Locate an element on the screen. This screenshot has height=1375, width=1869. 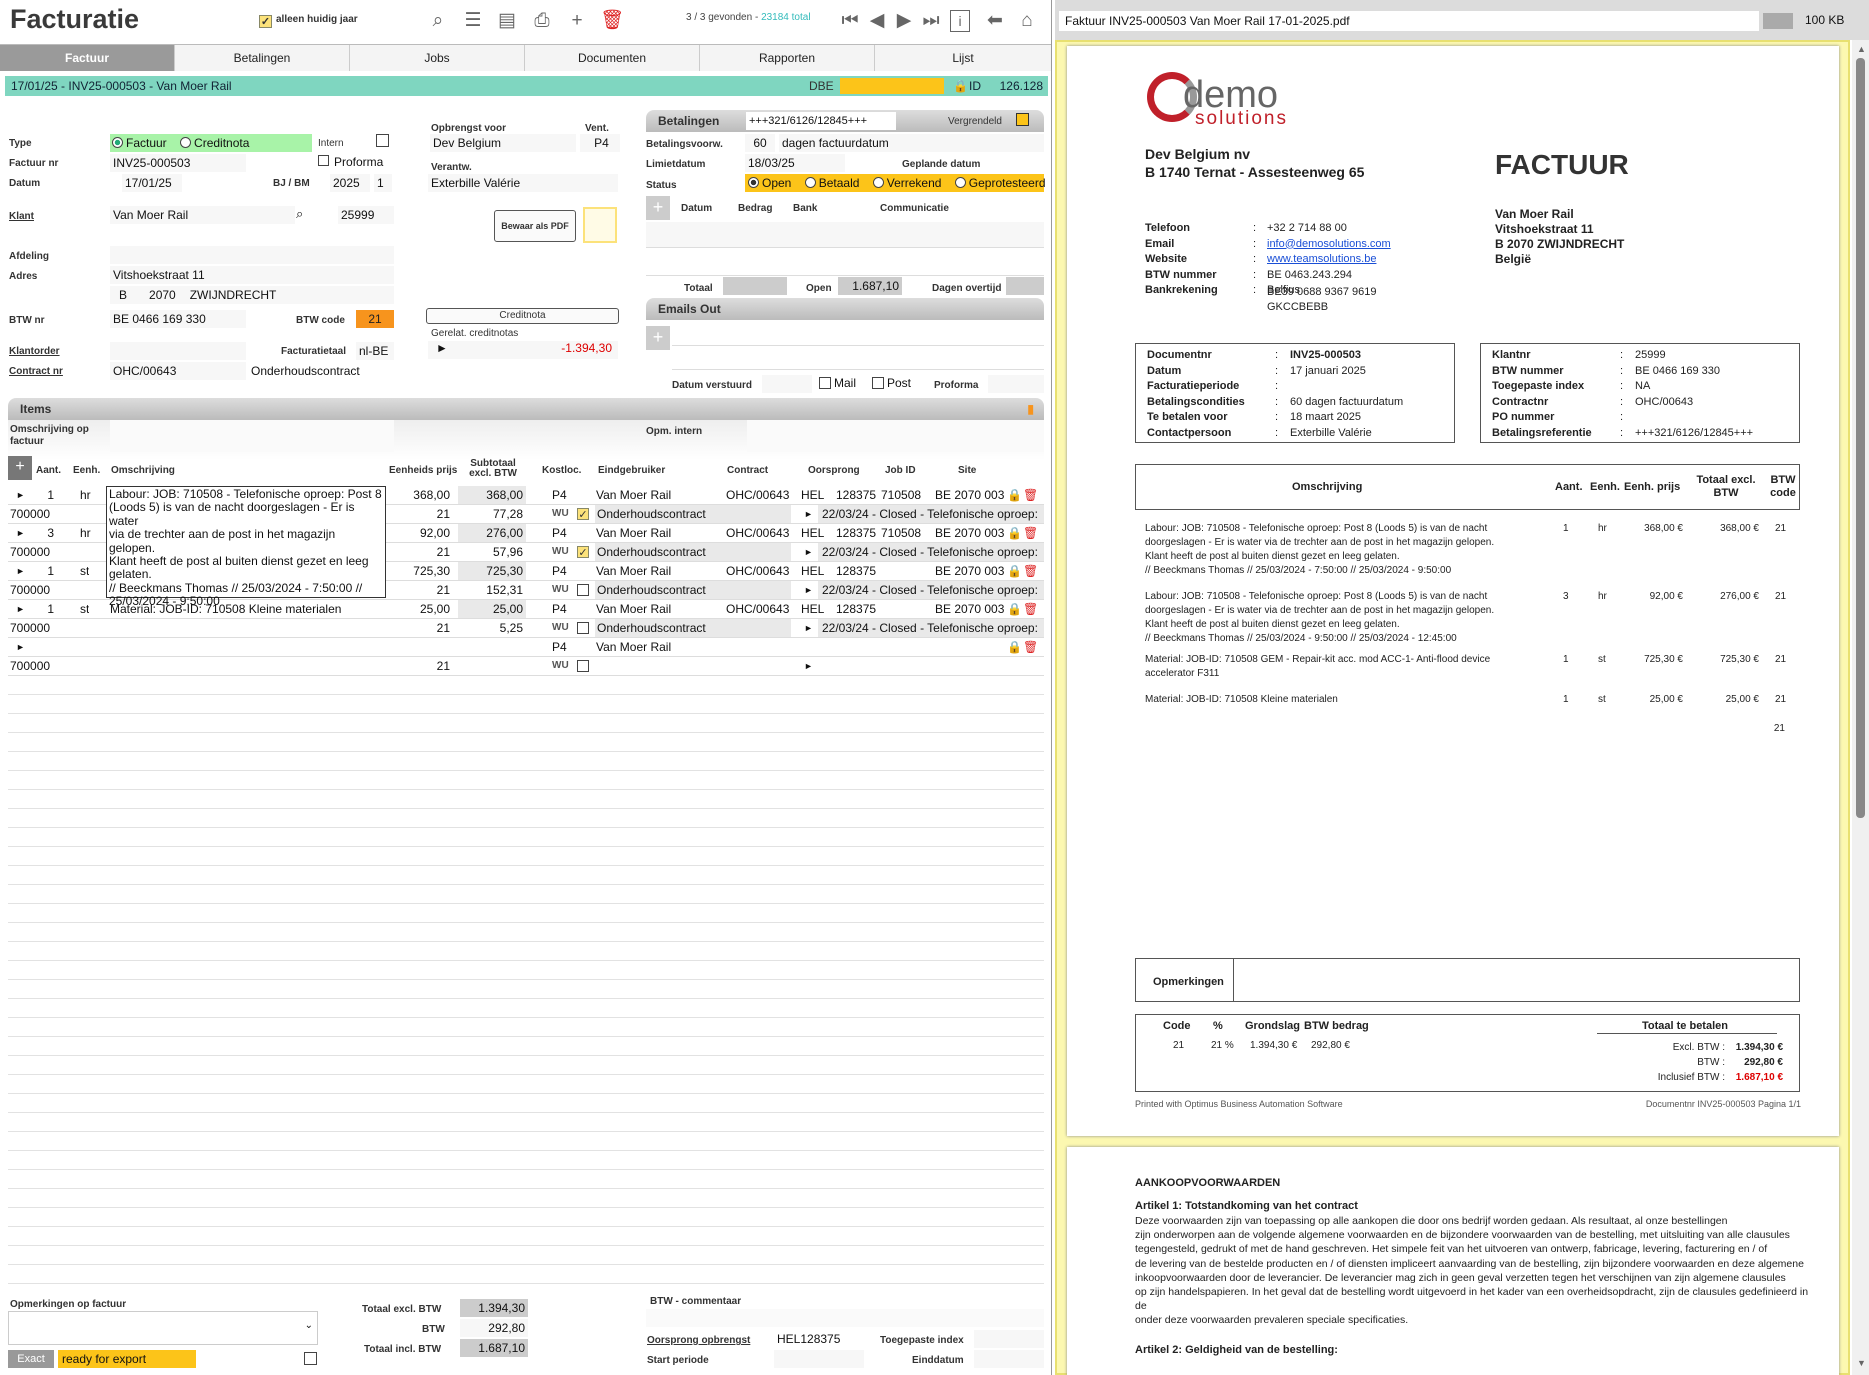
current-year-checkbox is located at coordinates (265, 21).